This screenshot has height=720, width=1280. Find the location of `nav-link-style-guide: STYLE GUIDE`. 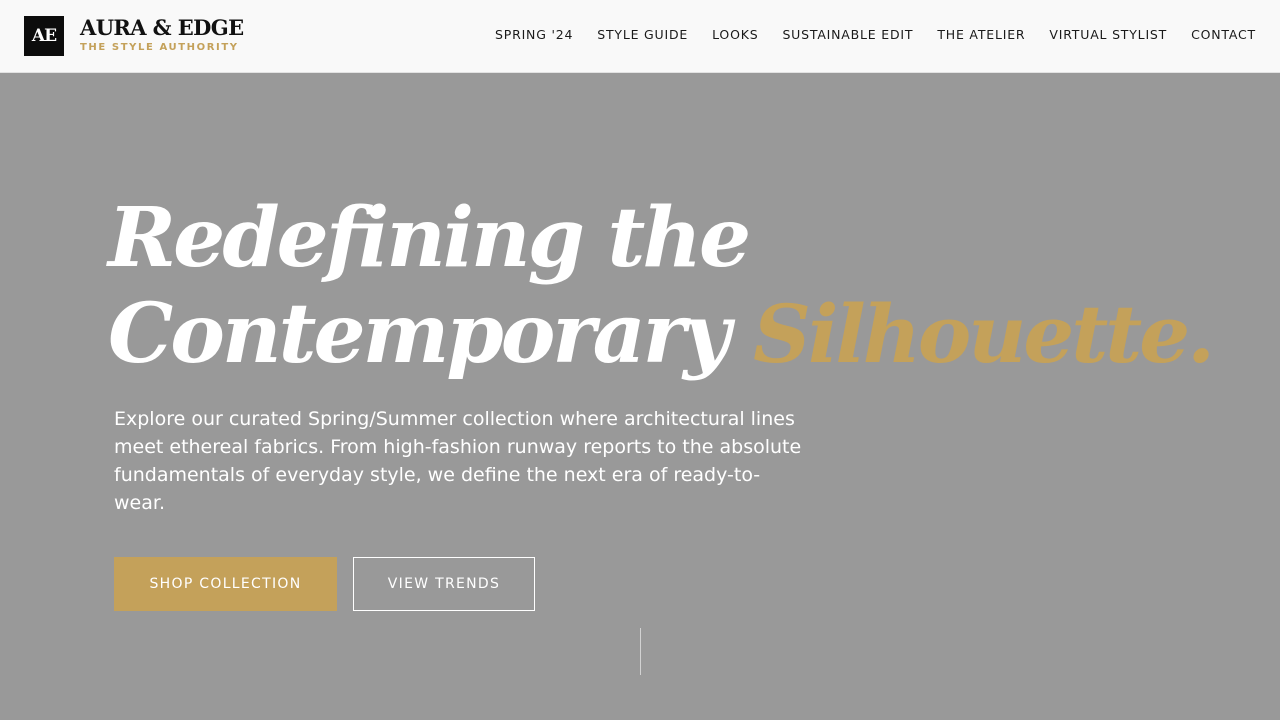

nav-link-style-guide: STYLE GUIDE is located at coordinates (642, 35).